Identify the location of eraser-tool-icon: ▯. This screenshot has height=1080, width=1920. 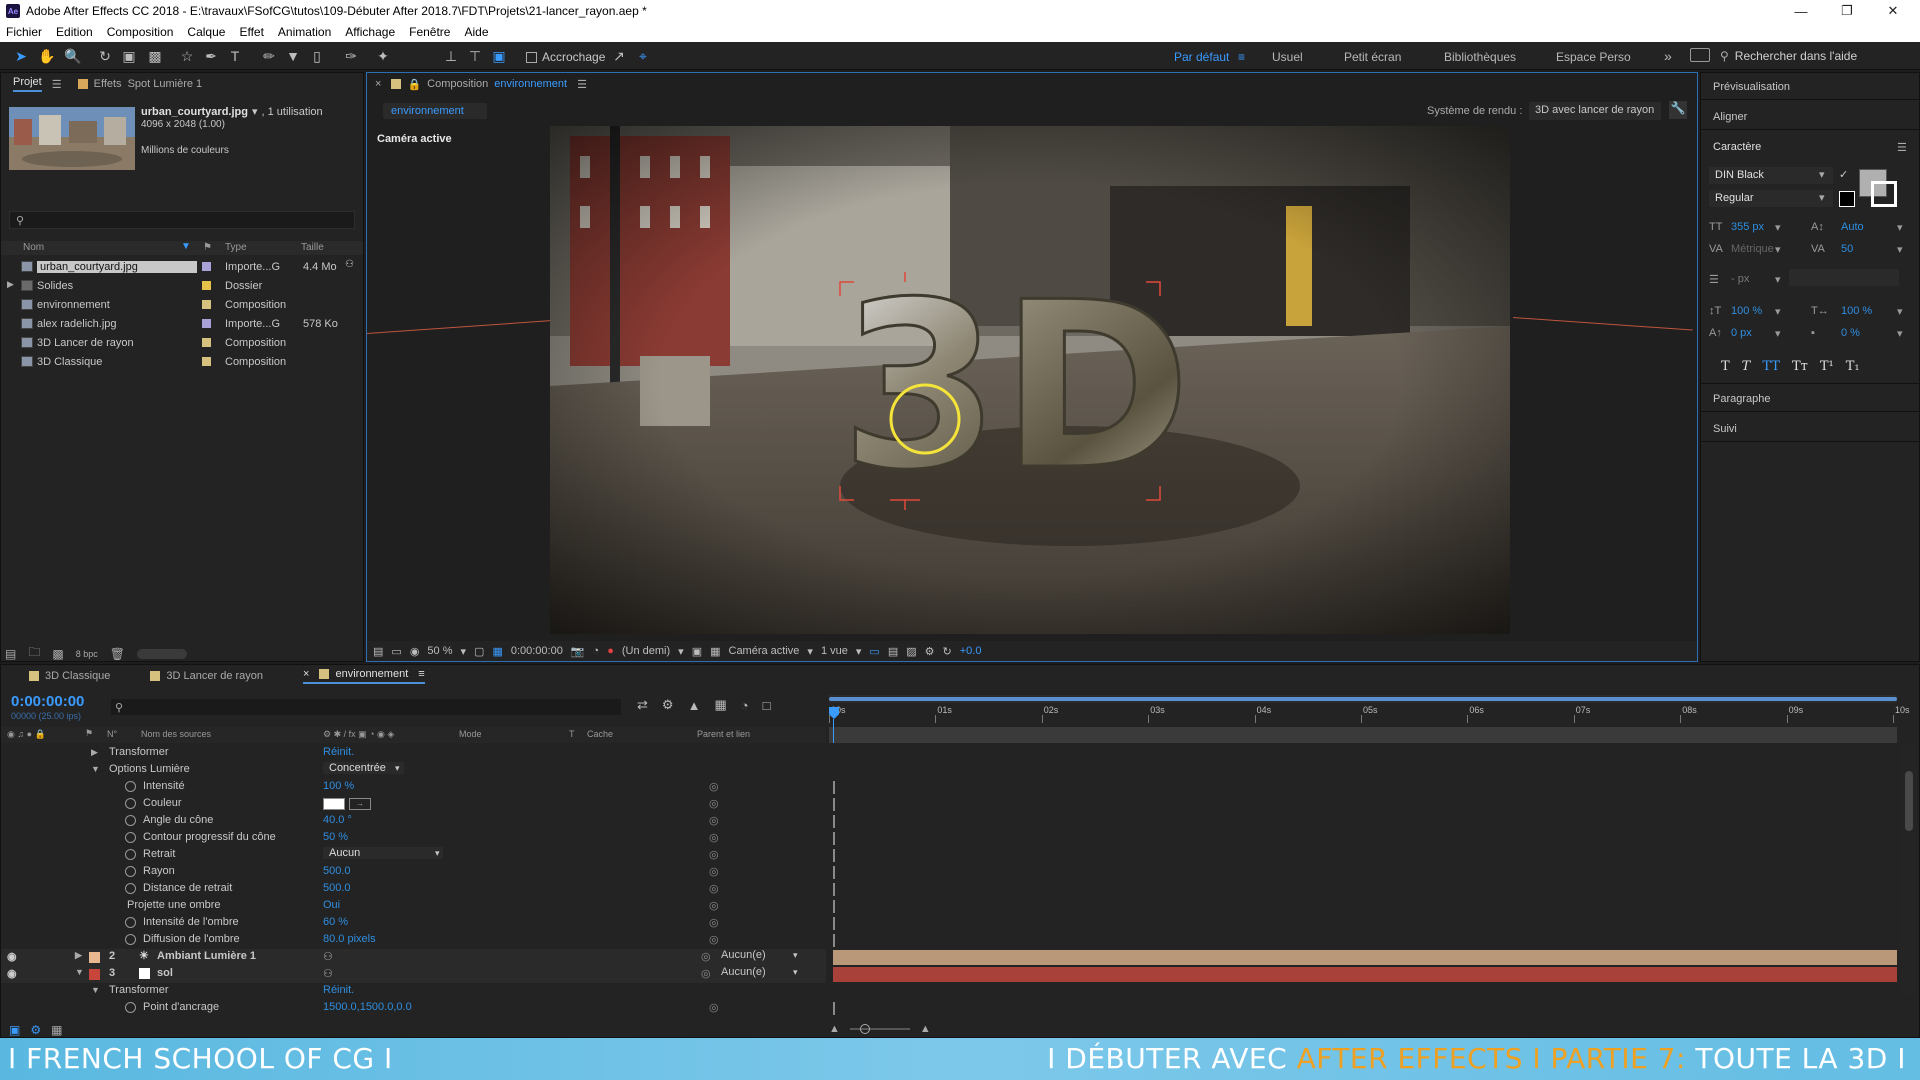
(317, 56).